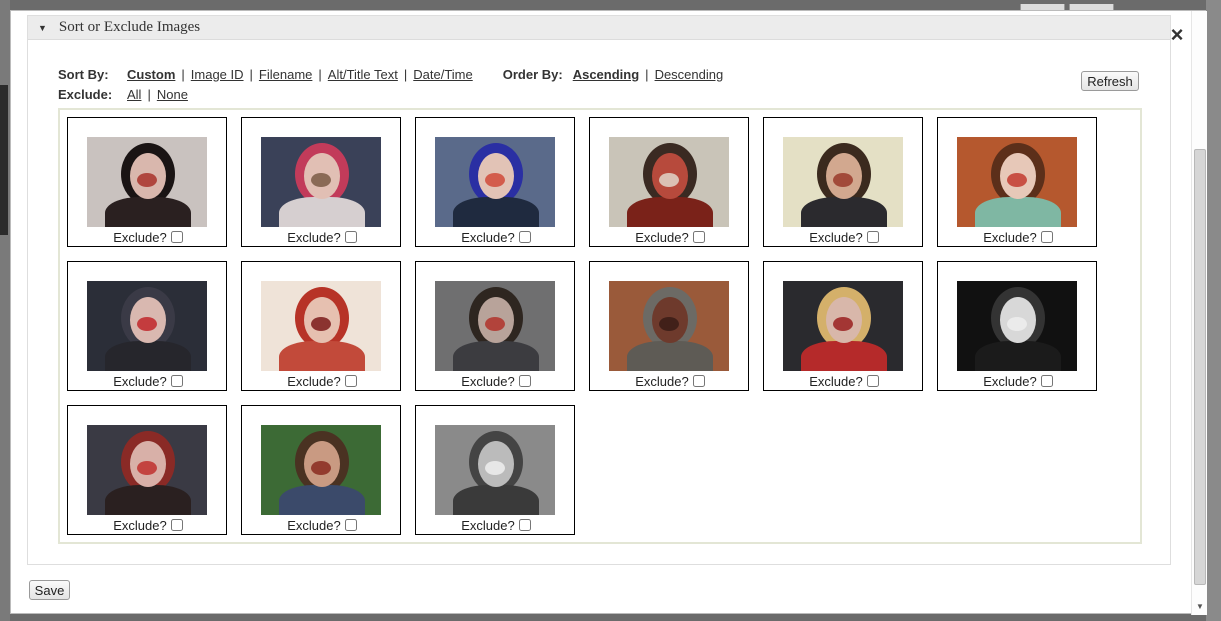 This screenshot has height=621, width=1221. What do you see at coordinates (1200, 367) in the screenshot?
I see `scrollbar-thumb` at bounding box center [1200, 367].